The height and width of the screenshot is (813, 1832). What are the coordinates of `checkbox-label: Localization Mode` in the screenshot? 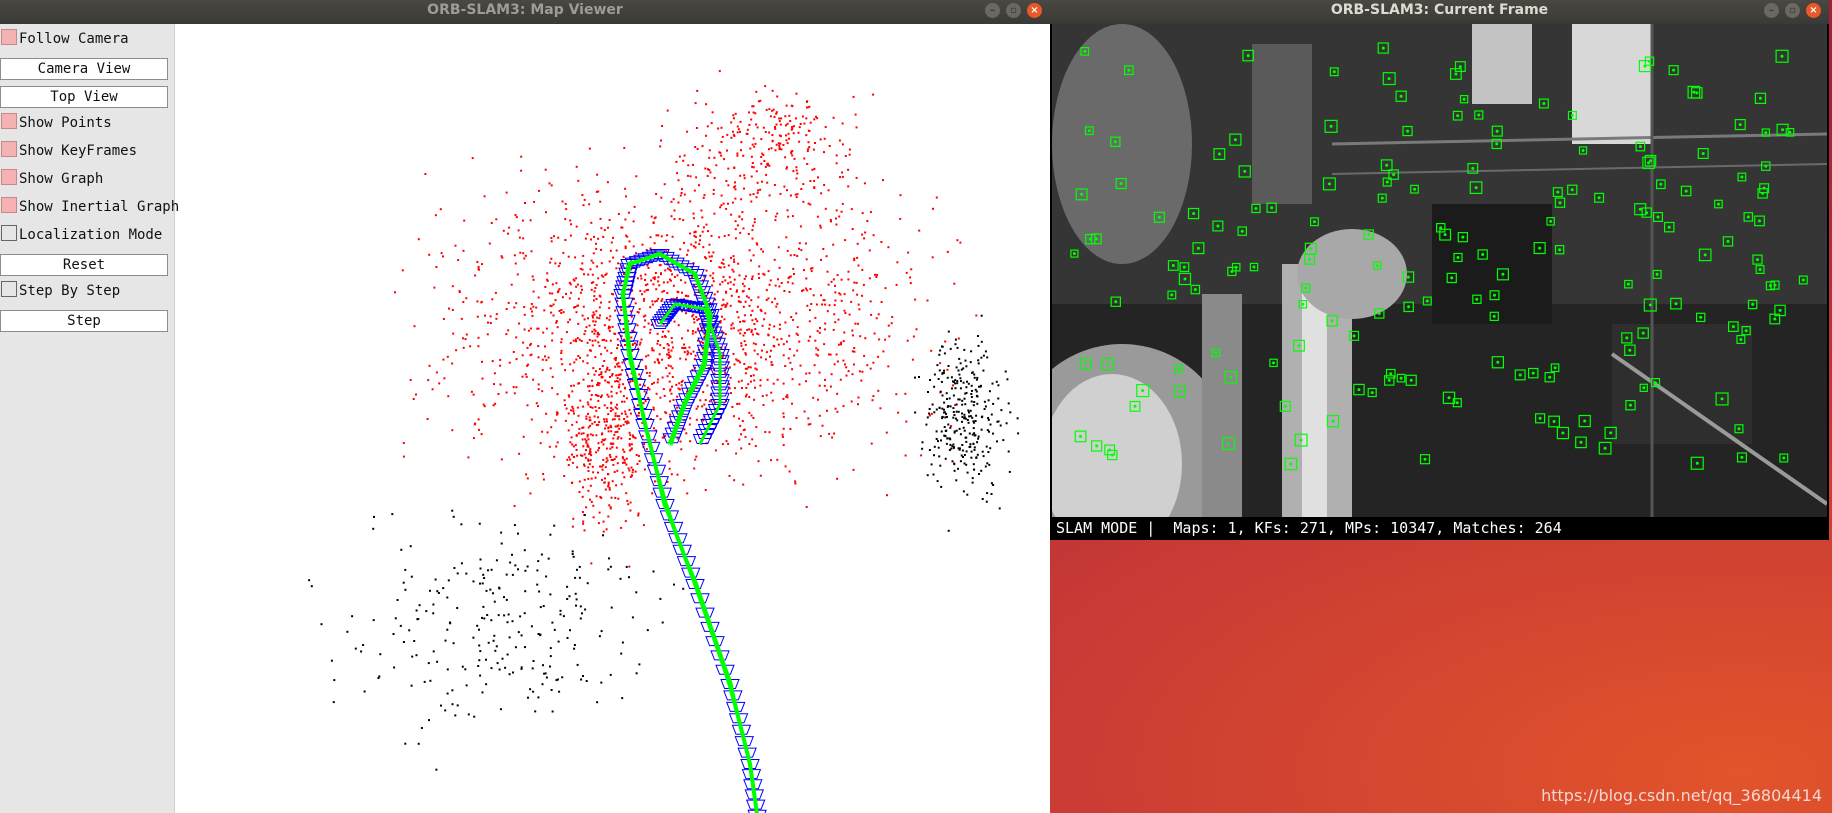 It's located at (91, 235).